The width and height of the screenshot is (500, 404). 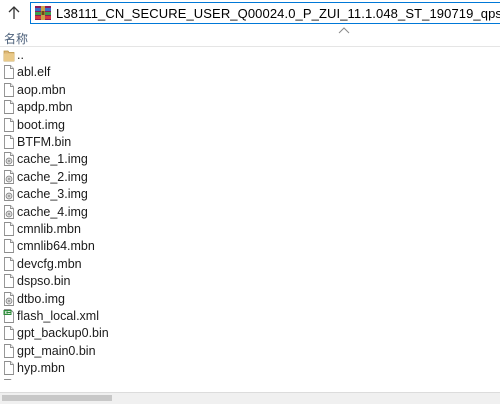 What do you see at coordinates (250, 107) in the screenshot?
I see `list-item: apdp.mbn` at bounding box center [250, 107].